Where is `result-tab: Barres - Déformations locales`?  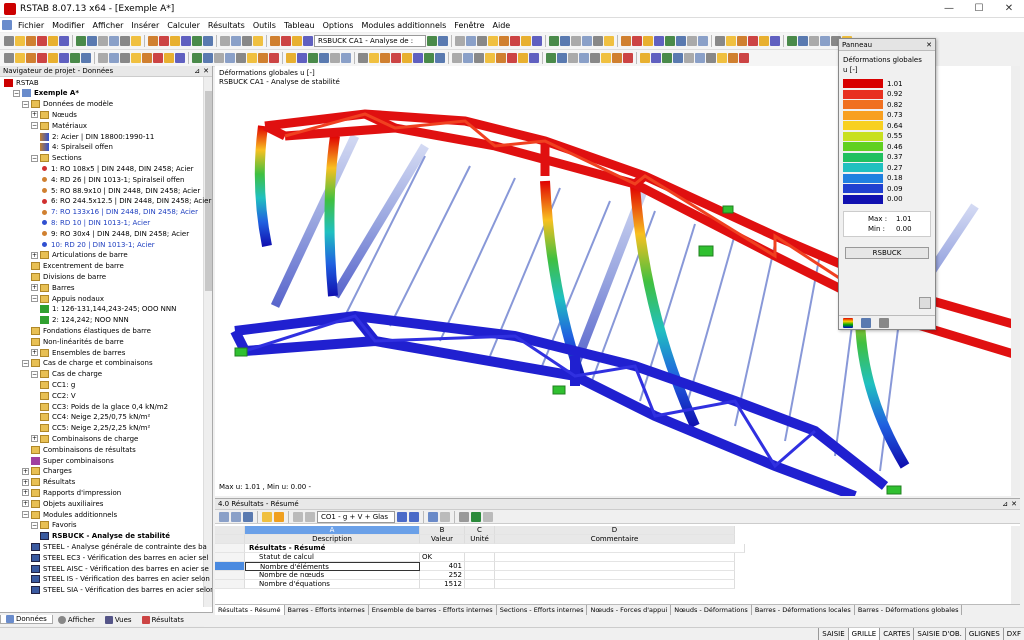 result-tab: Barres - Déformations locales is located at coordinates (803, 610).